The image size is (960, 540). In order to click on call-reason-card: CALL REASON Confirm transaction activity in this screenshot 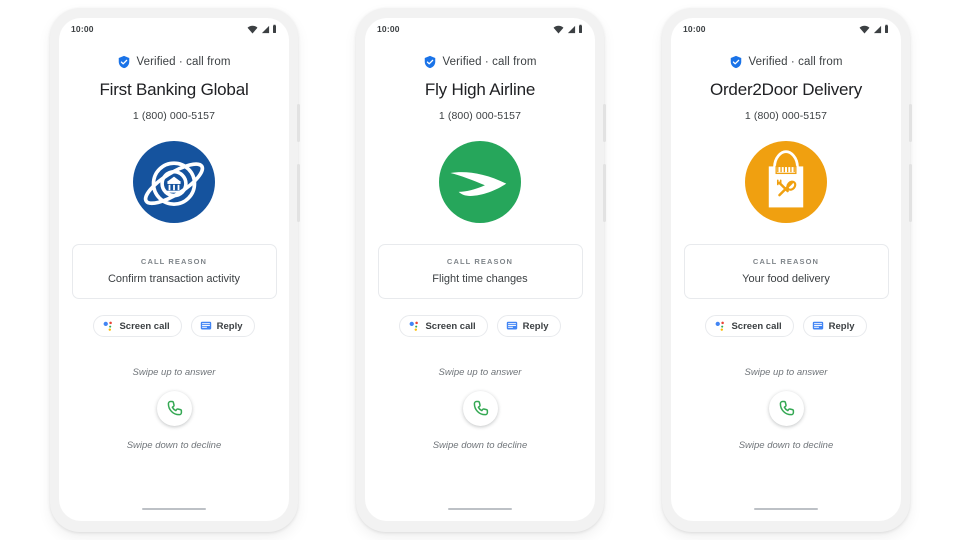, I will do `click(174, 271)`.